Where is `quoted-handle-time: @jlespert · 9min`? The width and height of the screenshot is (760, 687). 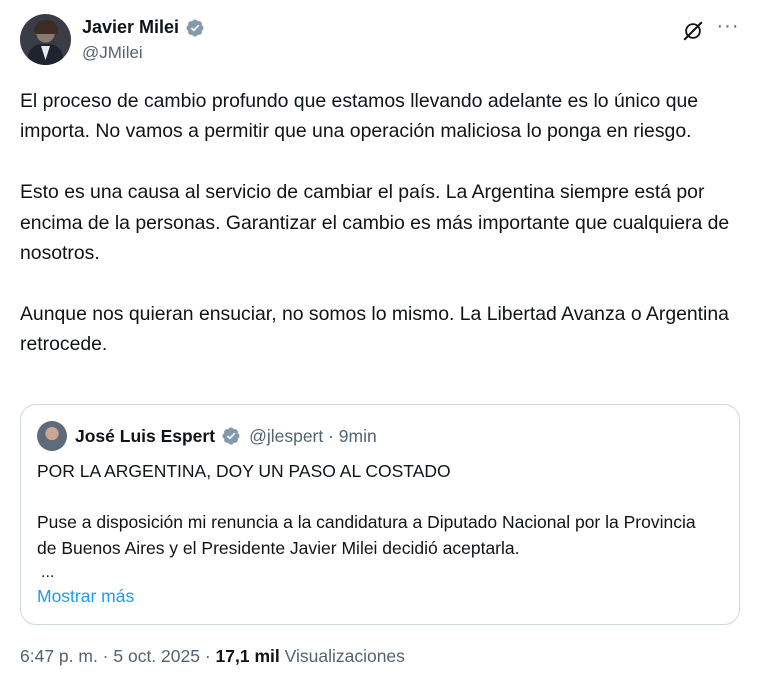 quoted-handle-time: @jlespert · 9min is located at coordinates (313, 436).